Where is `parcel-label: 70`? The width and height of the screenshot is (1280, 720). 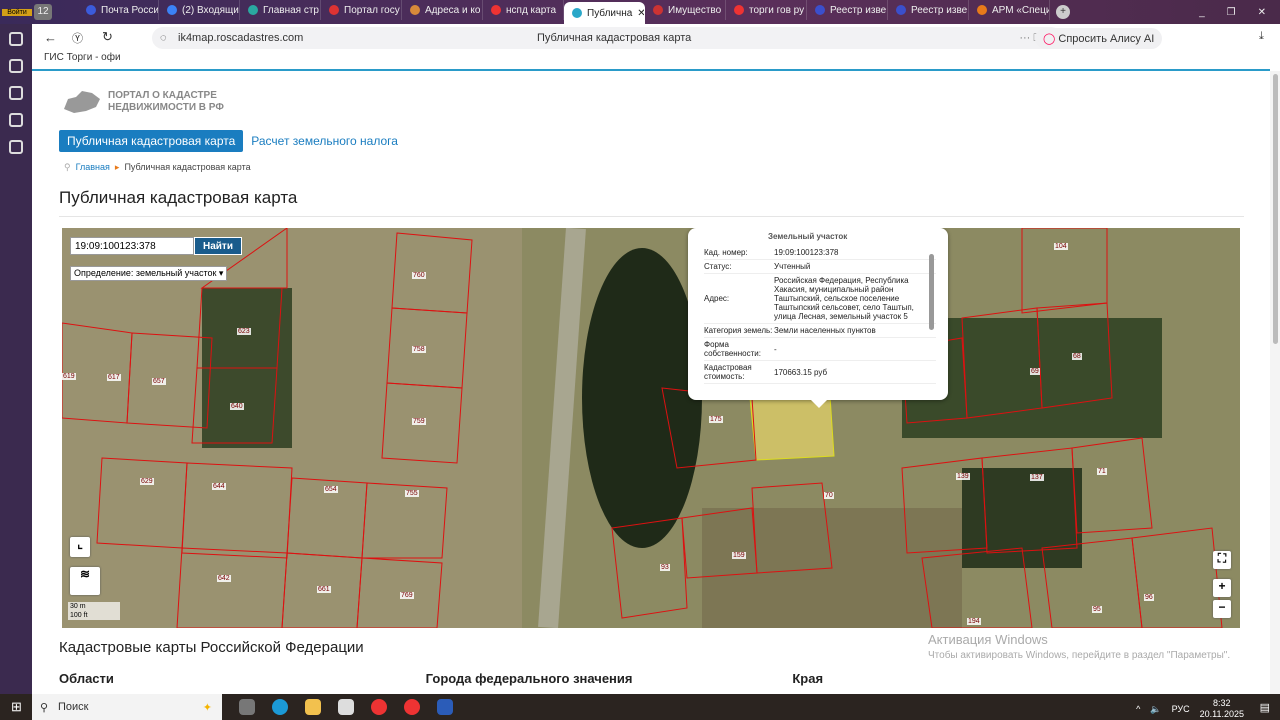 parcel-label: 70 is located at coordinates (829, 495).